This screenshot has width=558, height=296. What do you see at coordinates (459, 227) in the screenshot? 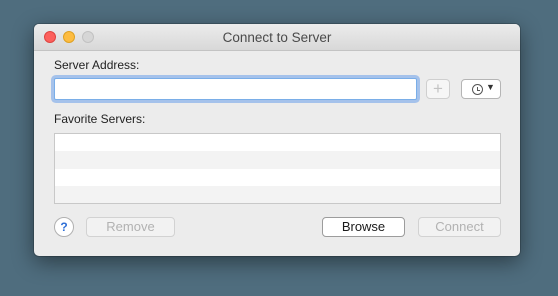
I see `connect-button: Connect` at bounding box center [459, 227].